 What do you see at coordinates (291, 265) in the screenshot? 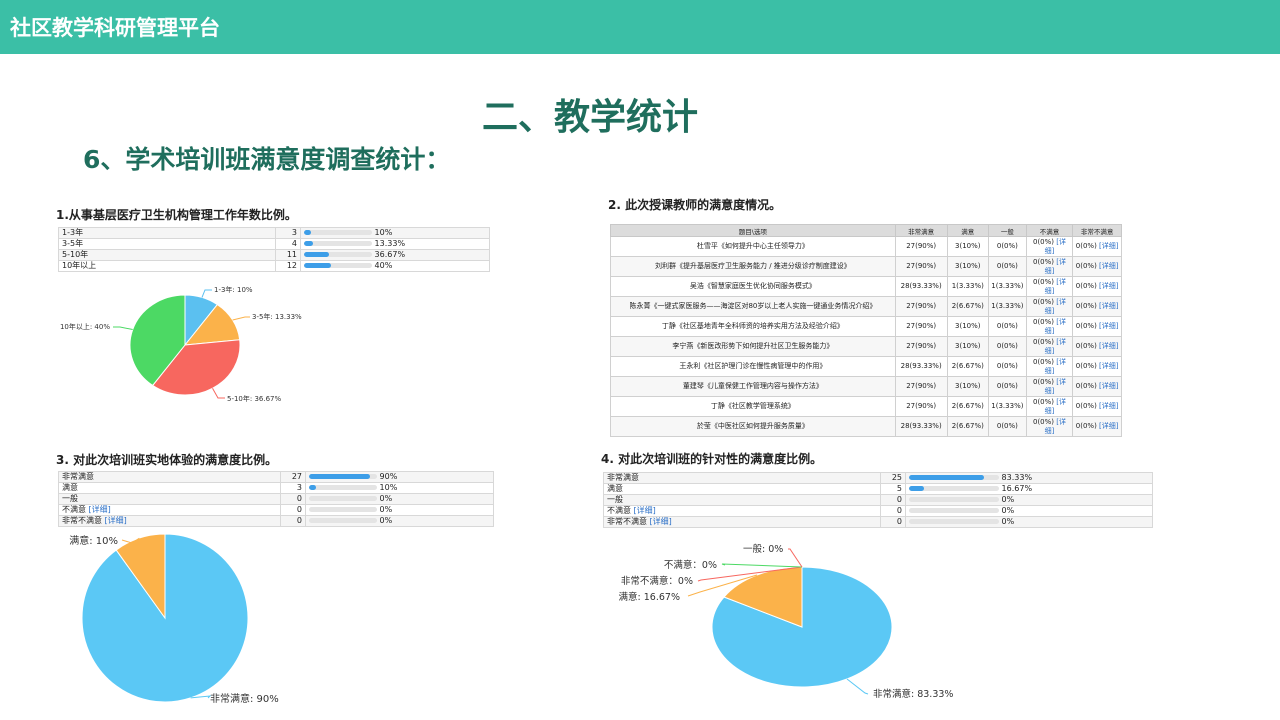
I see `count-value: 12` at bounding box center [291, 265].